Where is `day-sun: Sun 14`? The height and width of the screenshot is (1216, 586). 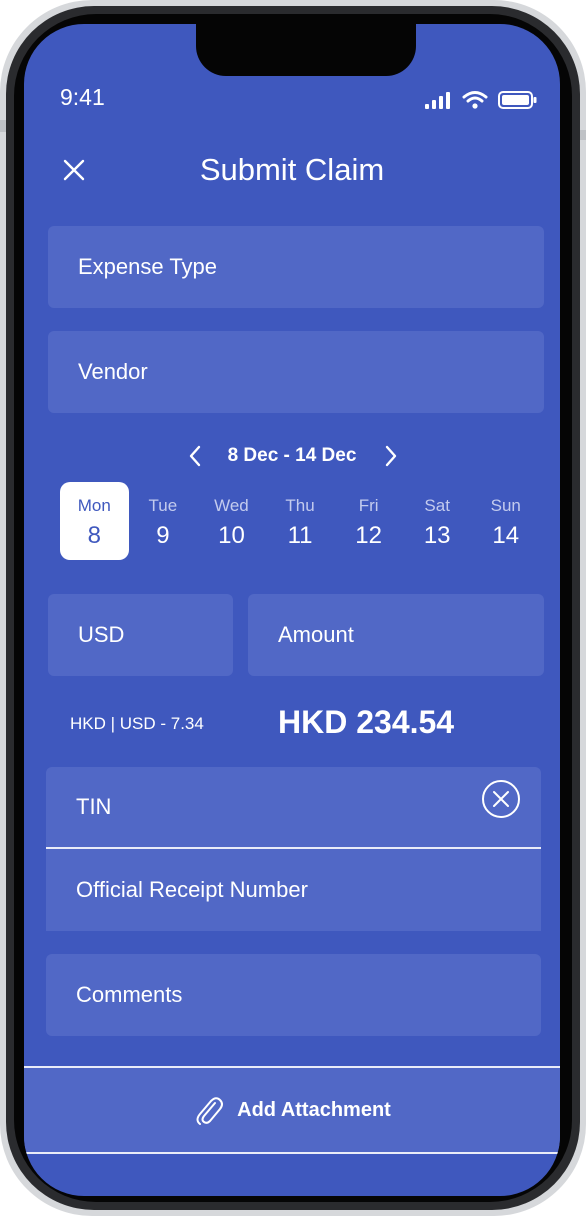
day-sun: Sun 14 is located at coordinates (505, 521).